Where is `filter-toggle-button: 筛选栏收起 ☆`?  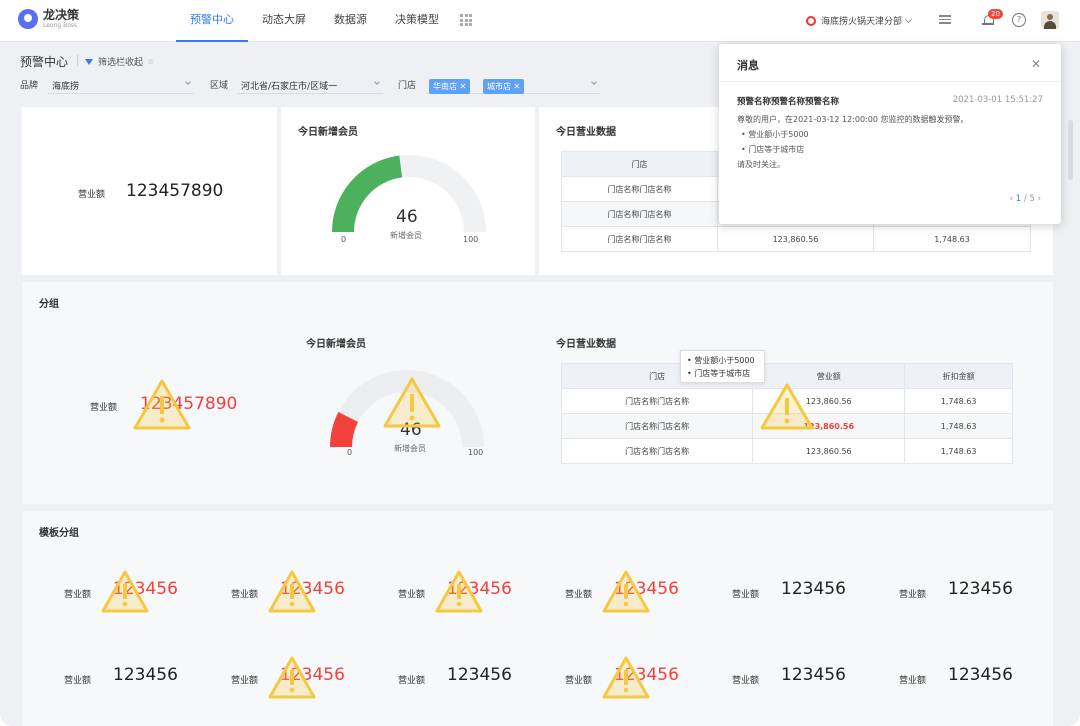
filter-toggle-button: 筛选栏收起 ☆ is located at coordinates (119, 61).